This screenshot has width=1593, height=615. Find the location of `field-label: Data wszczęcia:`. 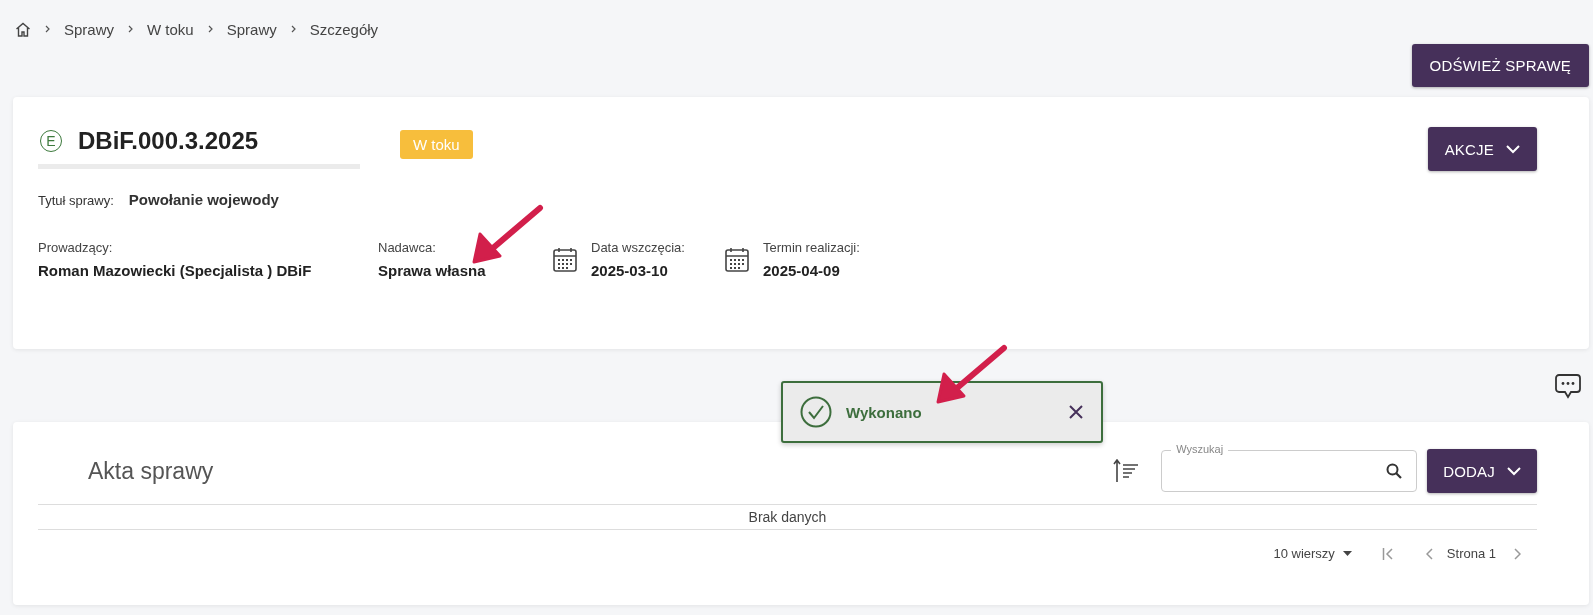

field-label: Data wszczęcia: is located at coordinates (638, 247).